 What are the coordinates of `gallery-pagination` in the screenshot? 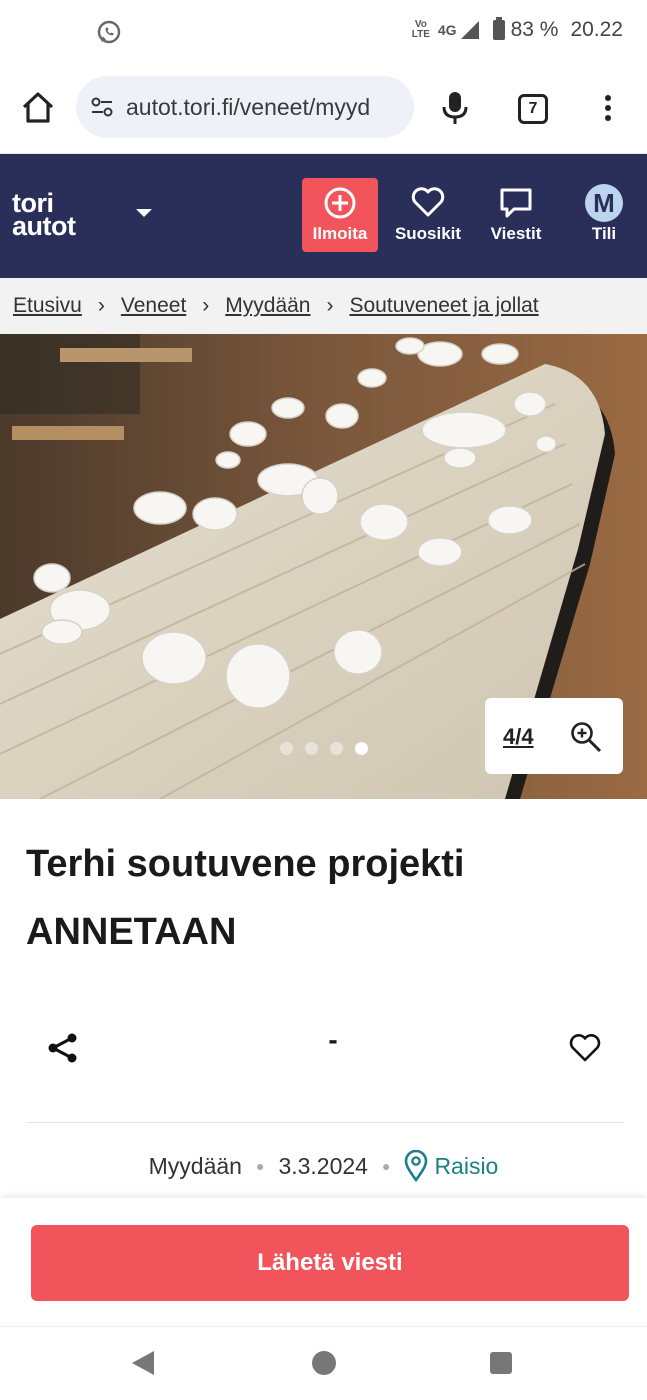 It's located at (324, 748).